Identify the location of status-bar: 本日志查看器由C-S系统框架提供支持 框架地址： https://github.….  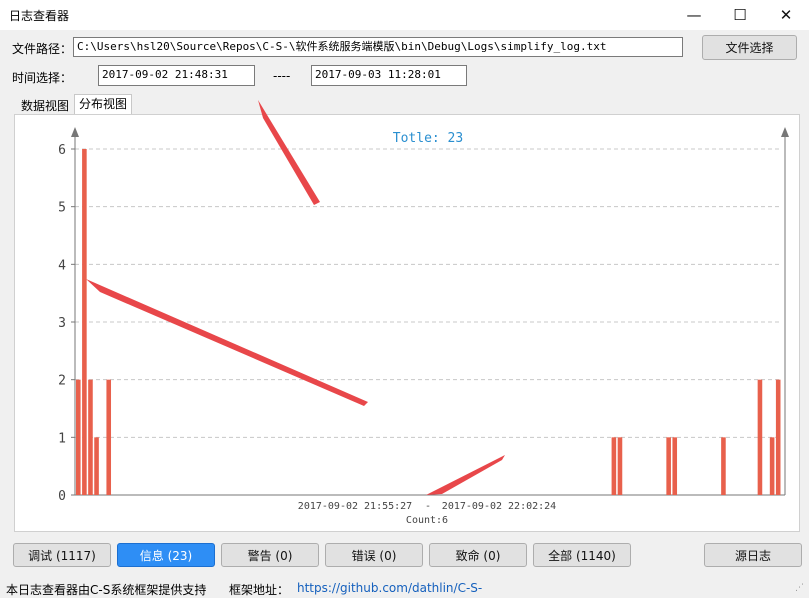
(404, 587).